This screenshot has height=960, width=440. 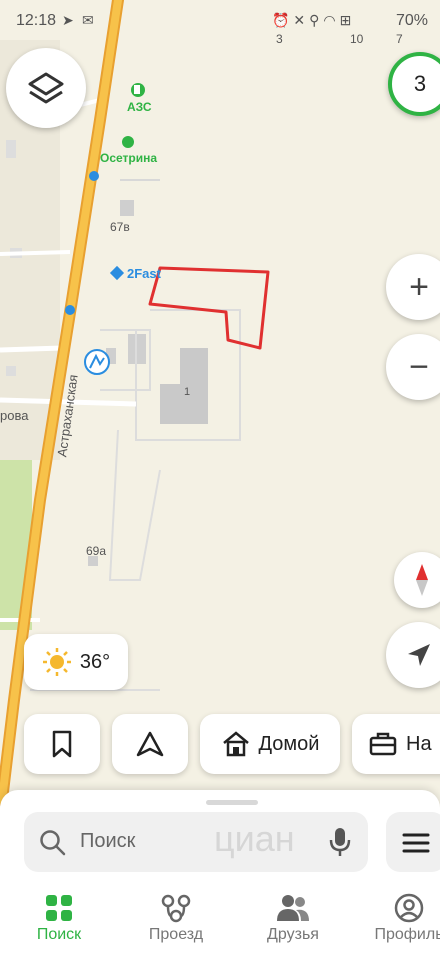 I want to click on nav-friends: Друзья, so click(x=293, y=917).